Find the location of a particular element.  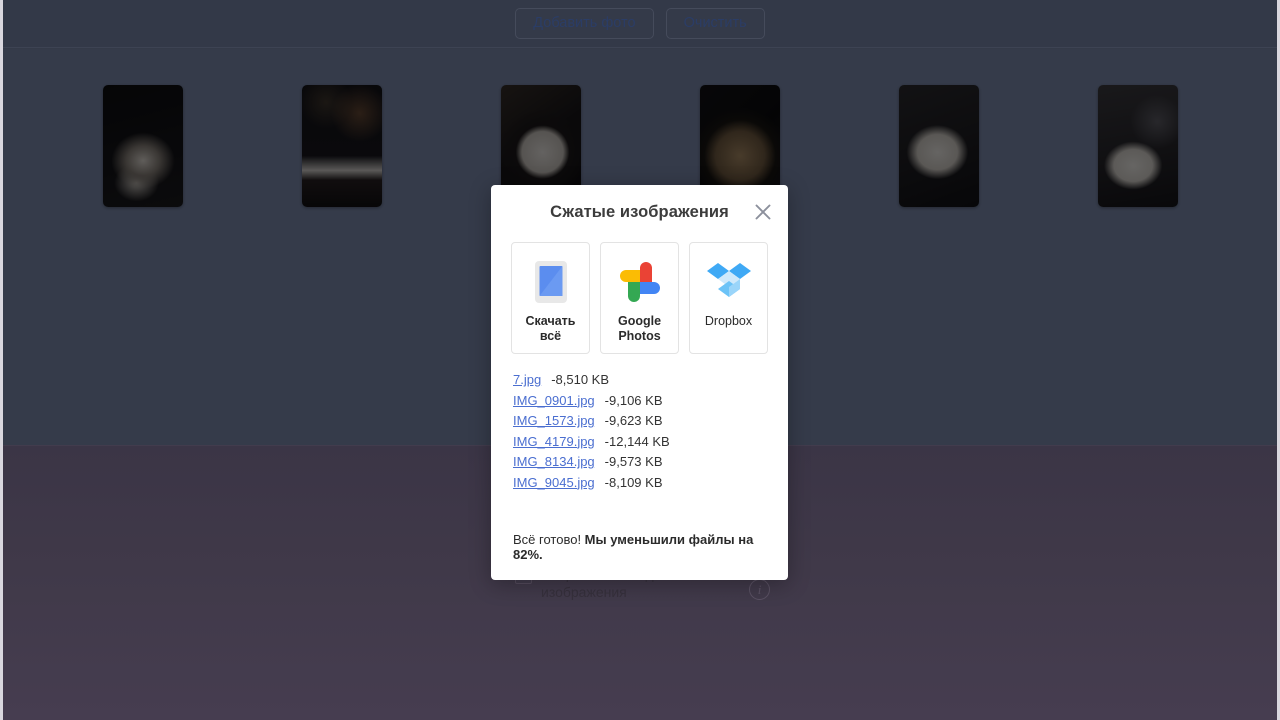

close-icon is located at coordinates (763, 212).